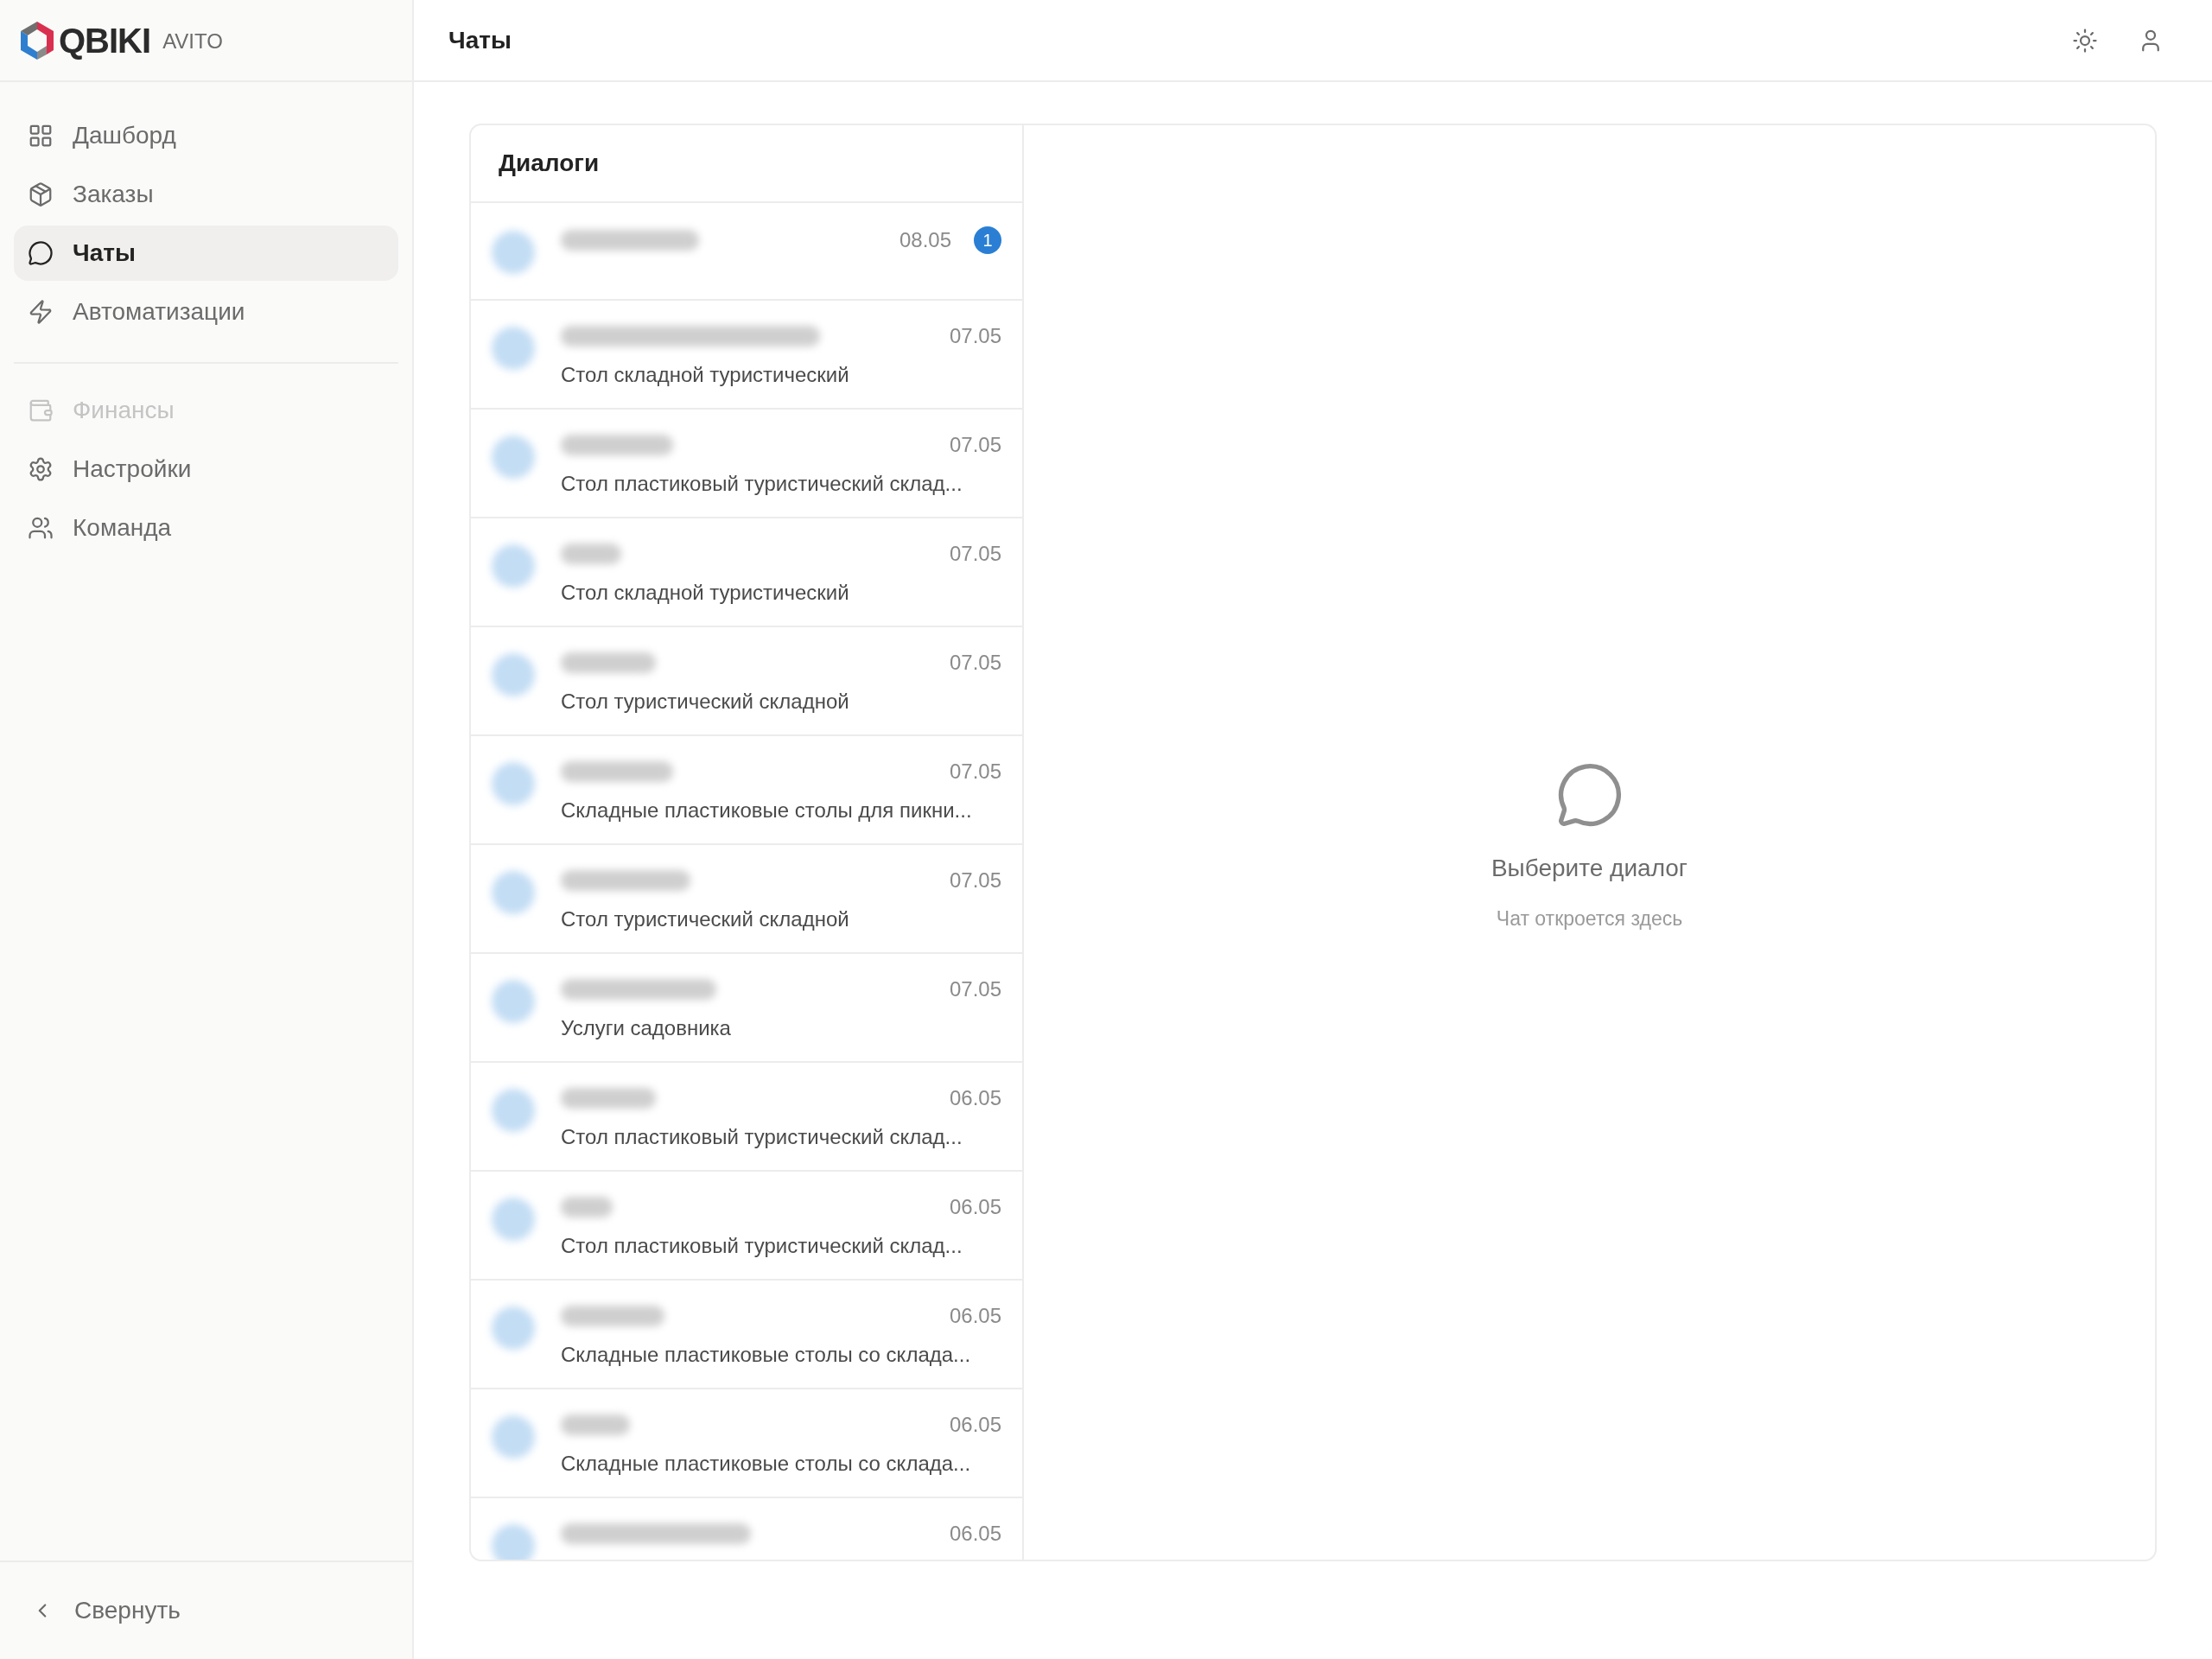 The image size is (2212, 1659). I want to click on package-icon, so click(41, 194).